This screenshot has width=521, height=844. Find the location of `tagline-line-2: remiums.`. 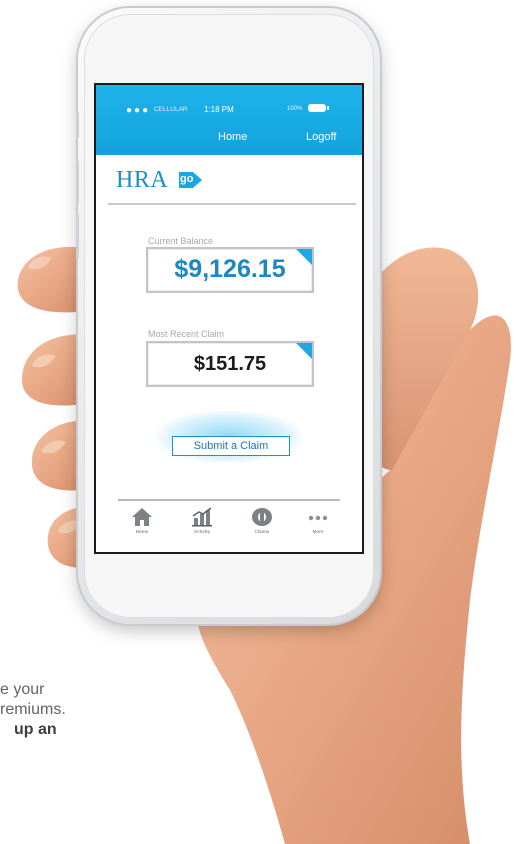

tagline-line-2: remiums. is located at coordinates (33, 709).